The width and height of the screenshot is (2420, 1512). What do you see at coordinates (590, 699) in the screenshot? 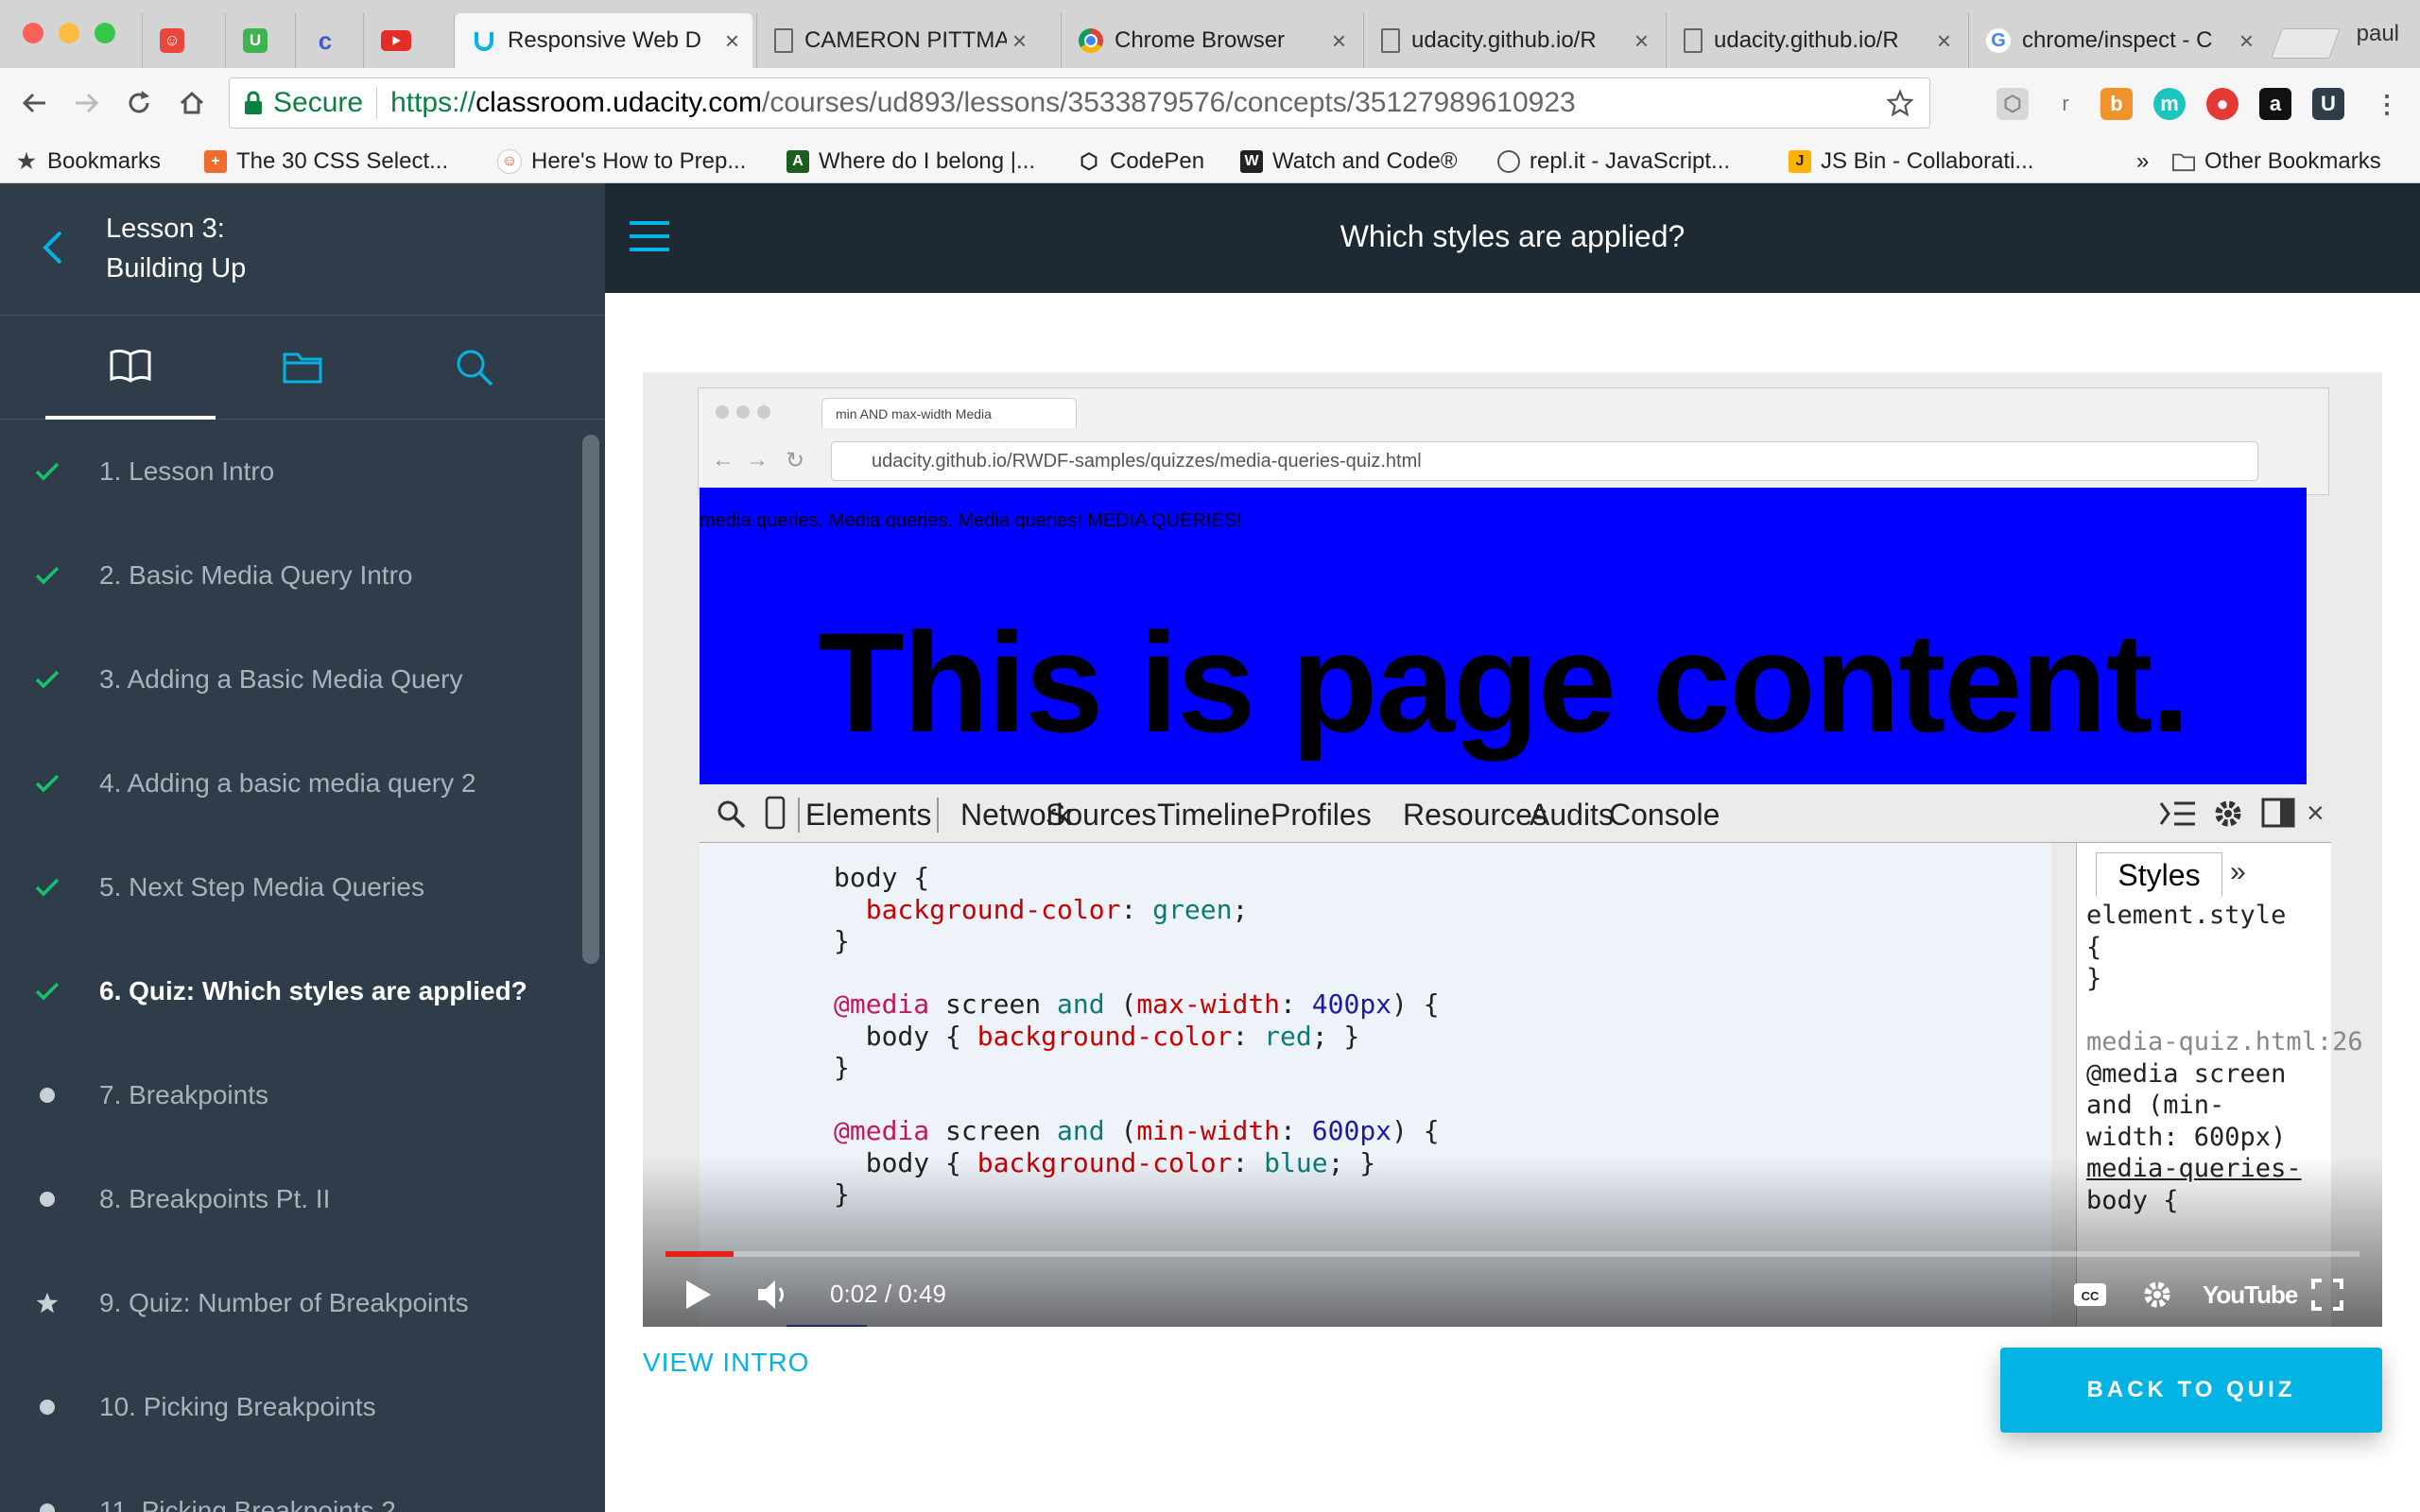
I see `sidebar-scrollbar` at bounding box center [590, 699].